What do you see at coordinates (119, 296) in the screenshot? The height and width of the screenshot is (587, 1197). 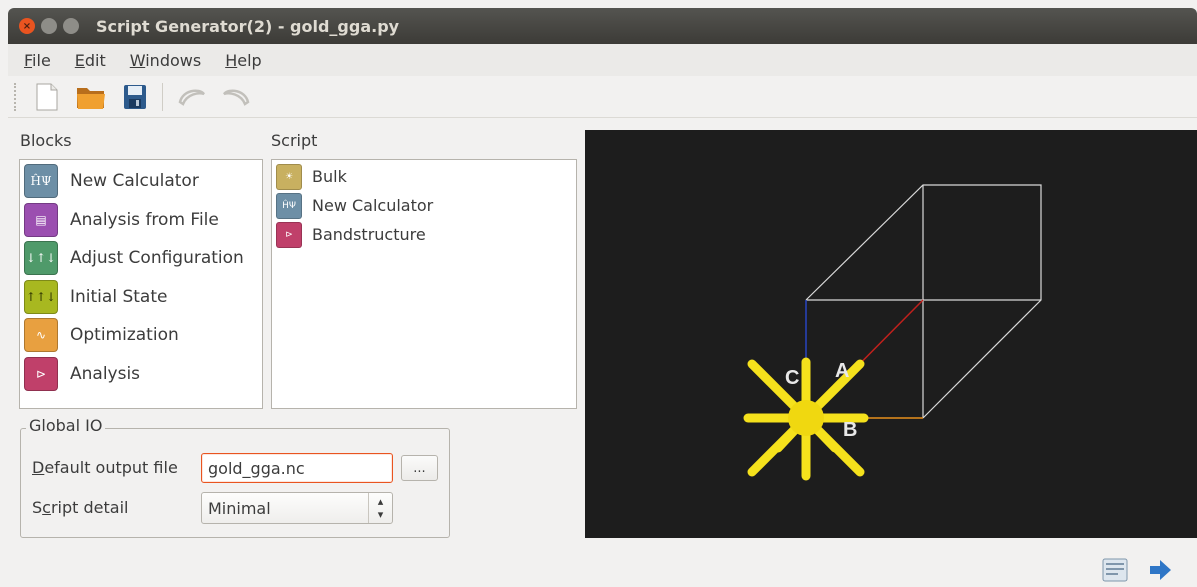 I see `block-label: Initial State` at bounding box center [119, 296].